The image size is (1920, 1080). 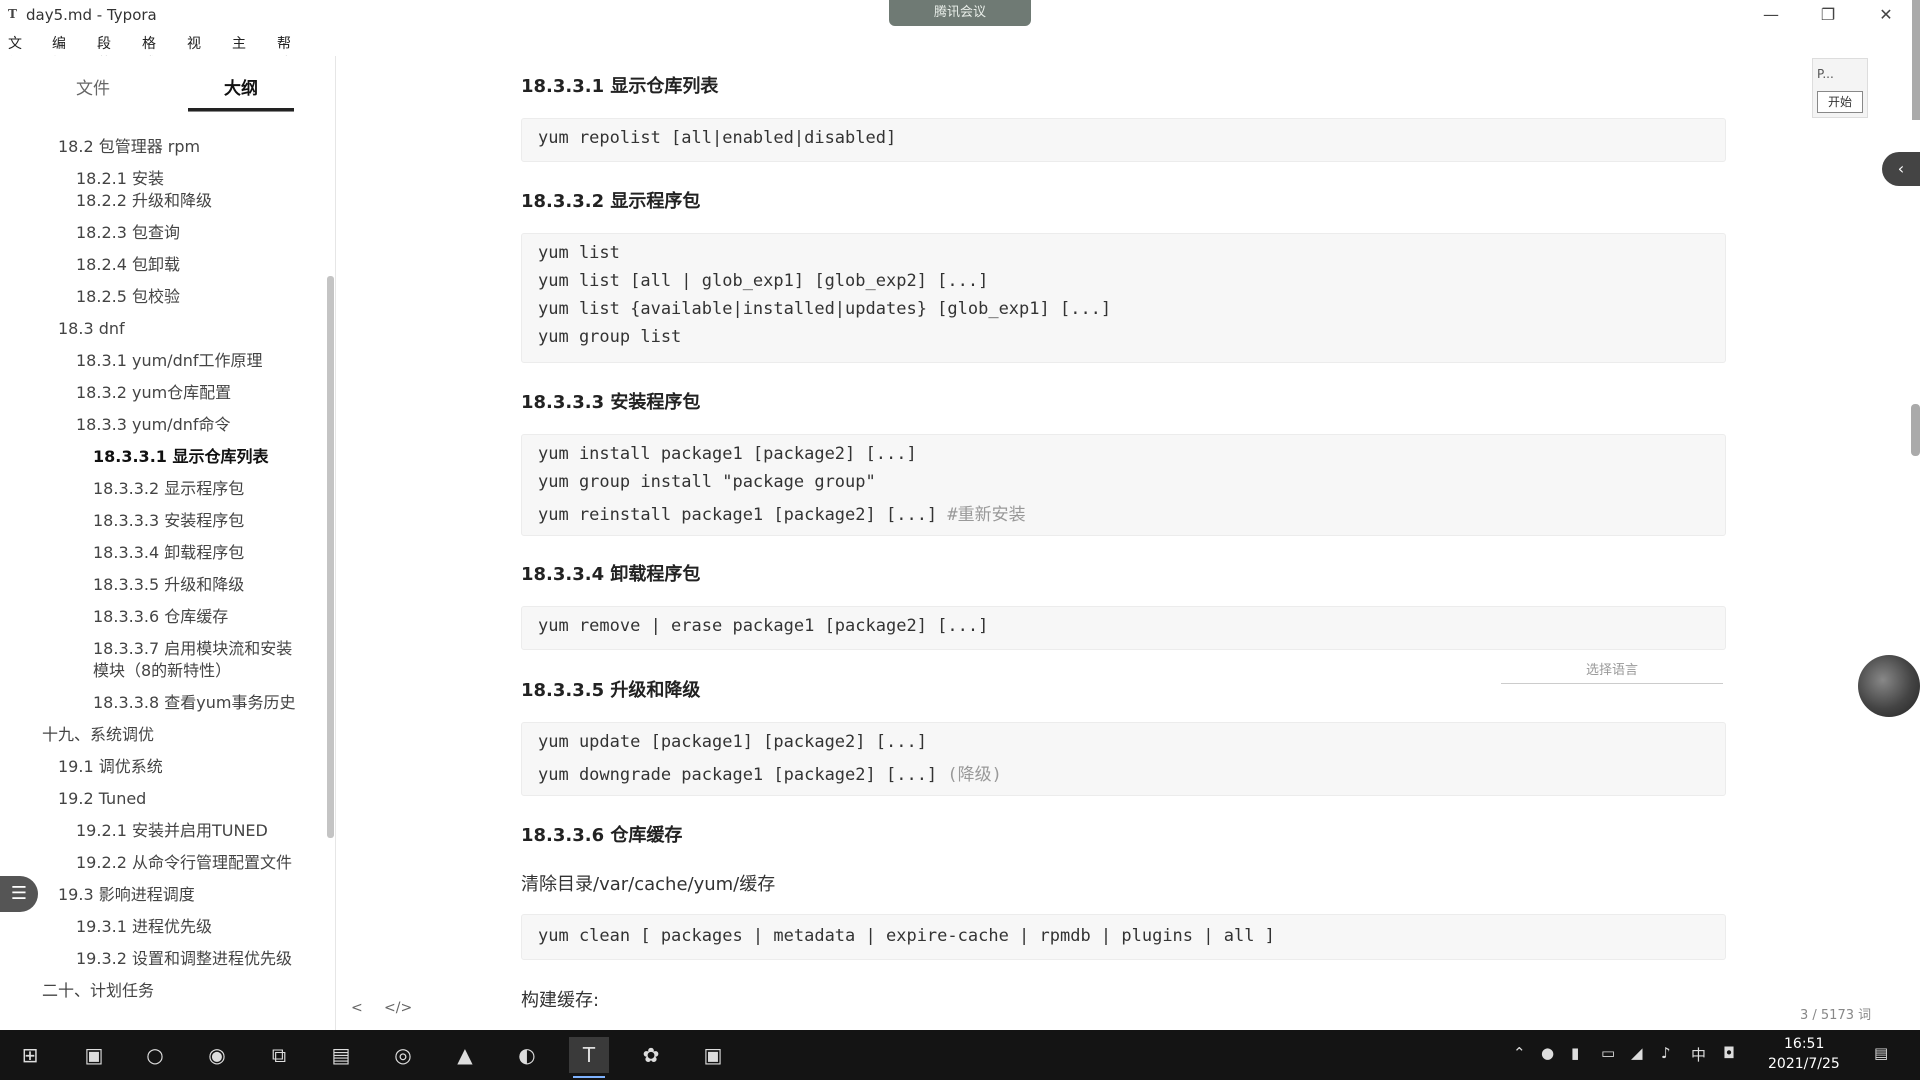 I want to click on outline-item: 18.3.1 yum/dnf工作原理, so click(x=169, y=361).